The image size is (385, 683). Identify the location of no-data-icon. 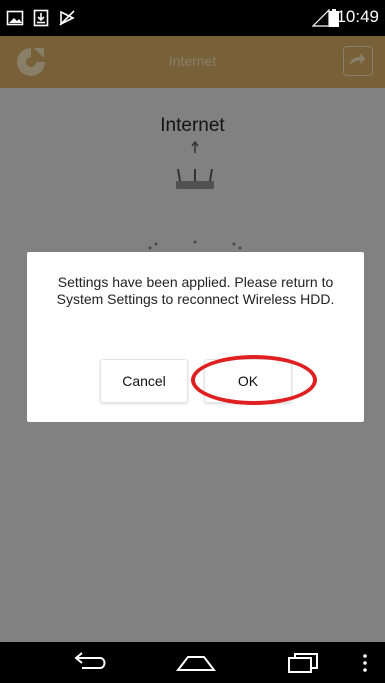
(67, 18).